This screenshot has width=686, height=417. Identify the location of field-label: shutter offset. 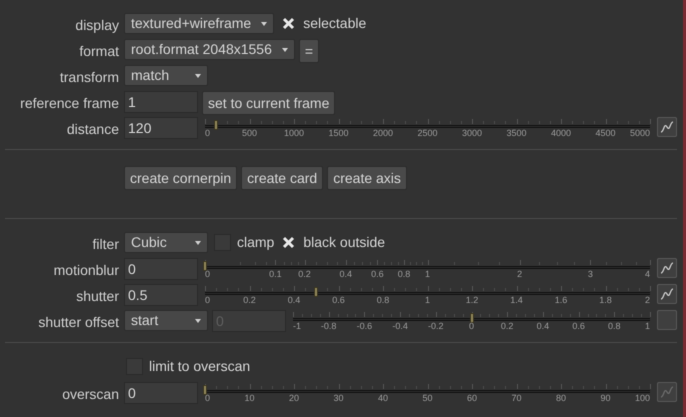
(78, 322).